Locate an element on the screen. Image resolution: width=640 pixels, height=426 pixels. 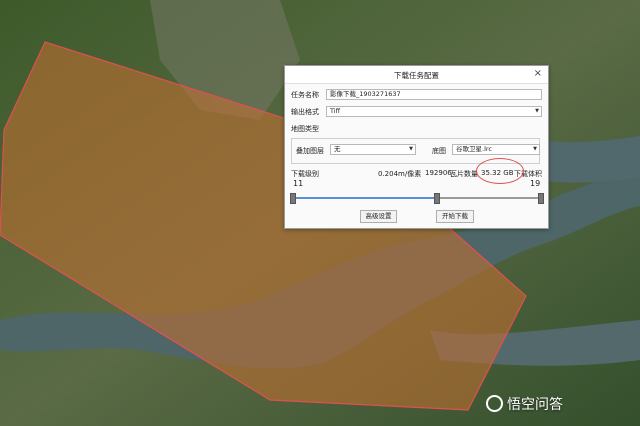
level-slider-track is located at coordinates (417, 198).